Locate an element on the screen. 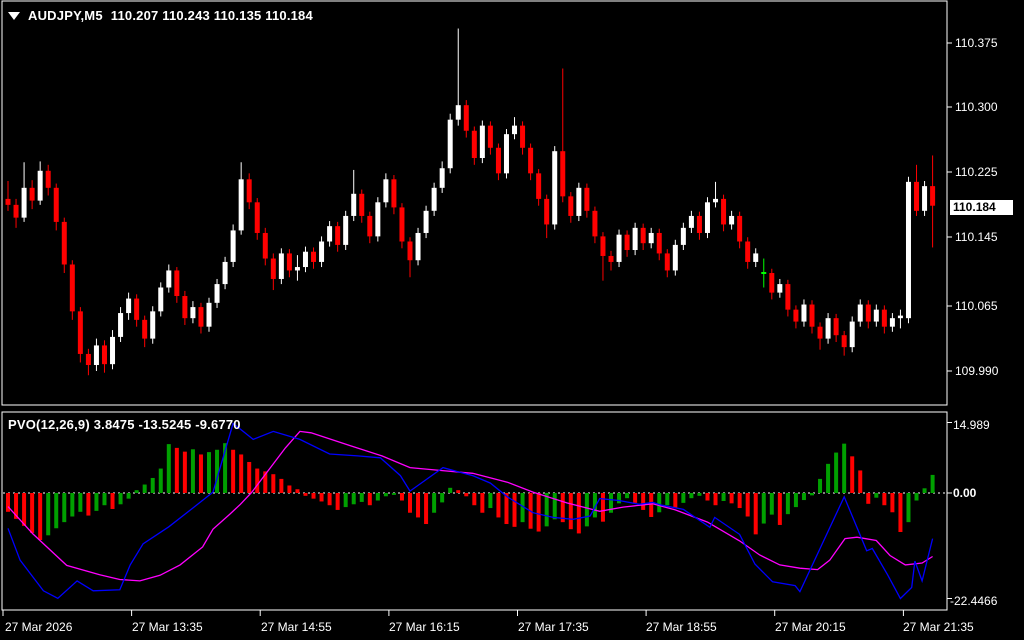  time-axis-label: 27 Mar 2026 is located at coordinates (39, 627).